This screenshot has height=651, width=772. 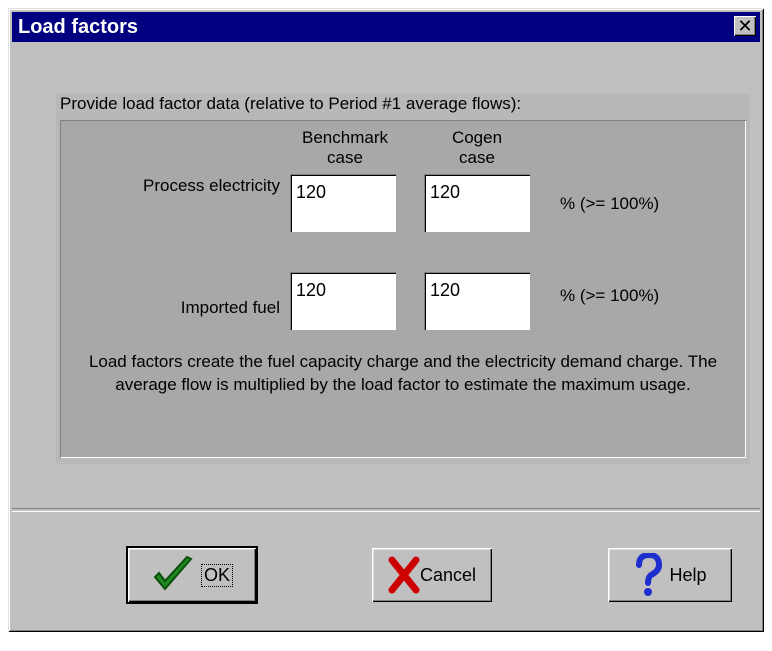 What do you see at coordinates (688, 574) in the screenshot?
I see `help-label: Help` at bounding box center [688, 574].